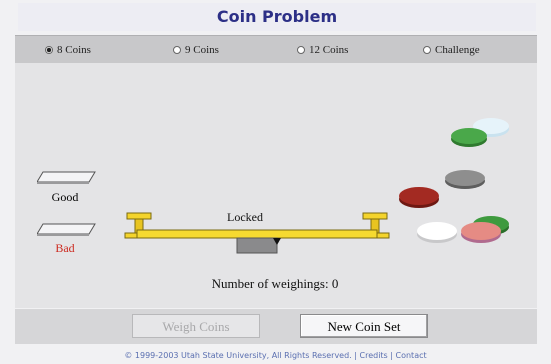  What do you see at coordinates (276, 49) in the screenshot?
I see `mode-tab-bar: 8 Coins 9 Coins 12 Coins Challenge` at bounding box center [276, 49].